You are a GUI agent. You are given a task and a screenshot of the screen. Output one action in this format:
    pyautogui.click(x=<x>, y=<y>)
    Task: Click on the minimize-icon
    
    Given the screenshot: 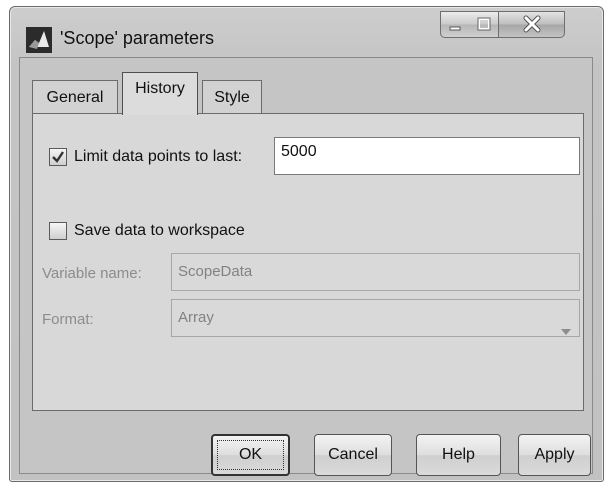 What is the action you would take?
    pyautogui.click(x=455, y=24)
    